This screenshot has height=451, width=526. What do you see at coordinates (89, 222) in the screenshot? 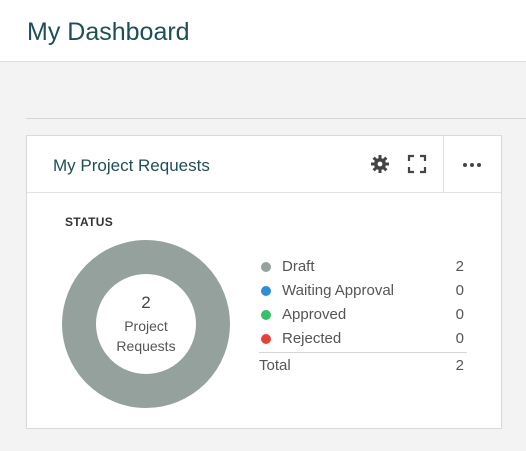
I see `status-heading: STATUS` at bounding box center [89, 222].